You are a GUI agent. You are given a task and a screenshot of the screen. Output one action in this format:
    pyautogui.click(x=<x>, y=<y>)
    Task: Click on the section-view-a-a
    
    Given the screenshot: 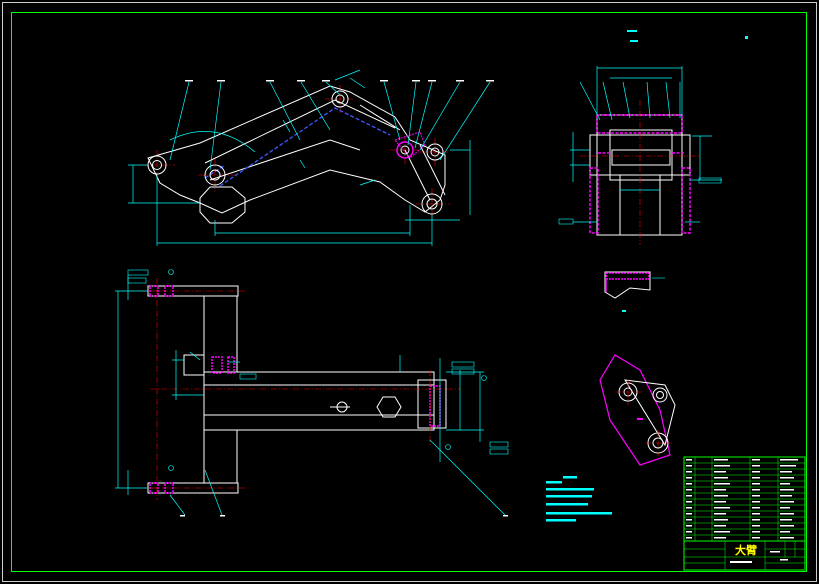 What is the action you would take?
    pyautogui.click(x=653, y=137)
    